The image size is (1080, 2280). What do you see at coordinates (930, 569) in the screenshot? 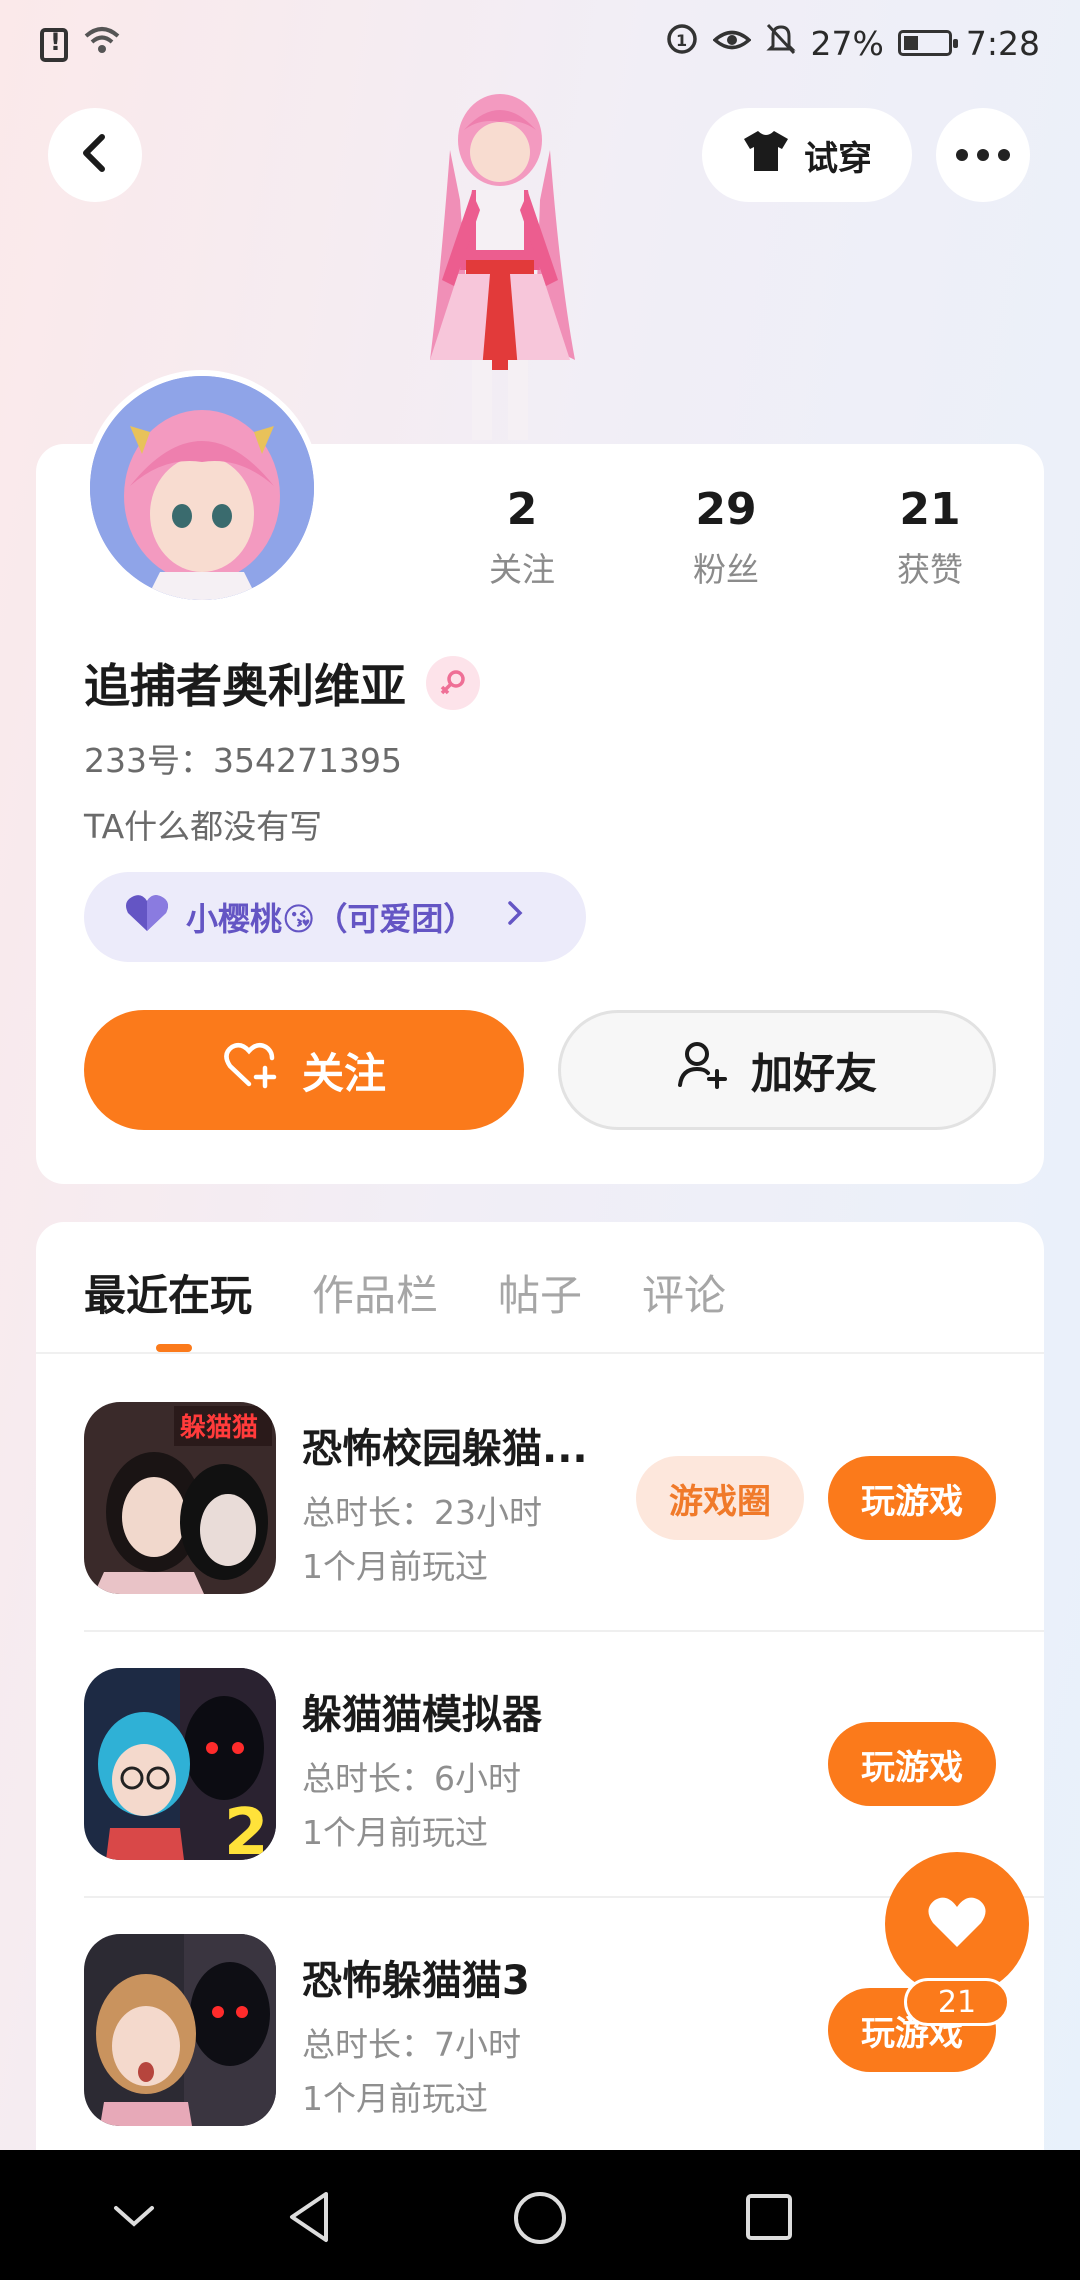
I see `likes-label: 获赞` at bounding box center [930, 569].